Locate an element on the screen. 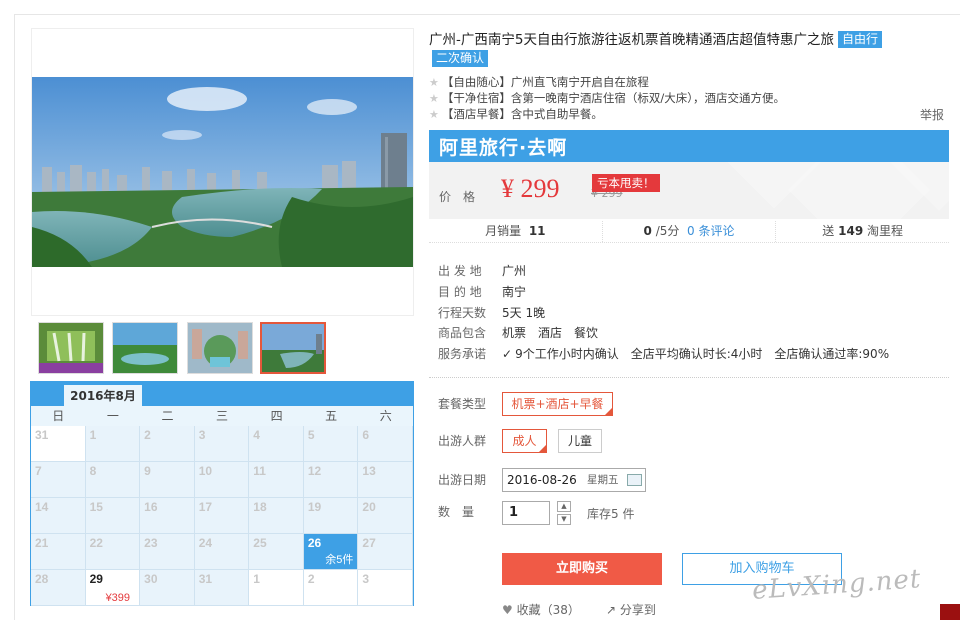  calendar-day: 17 is located at coordinates (222, 516).